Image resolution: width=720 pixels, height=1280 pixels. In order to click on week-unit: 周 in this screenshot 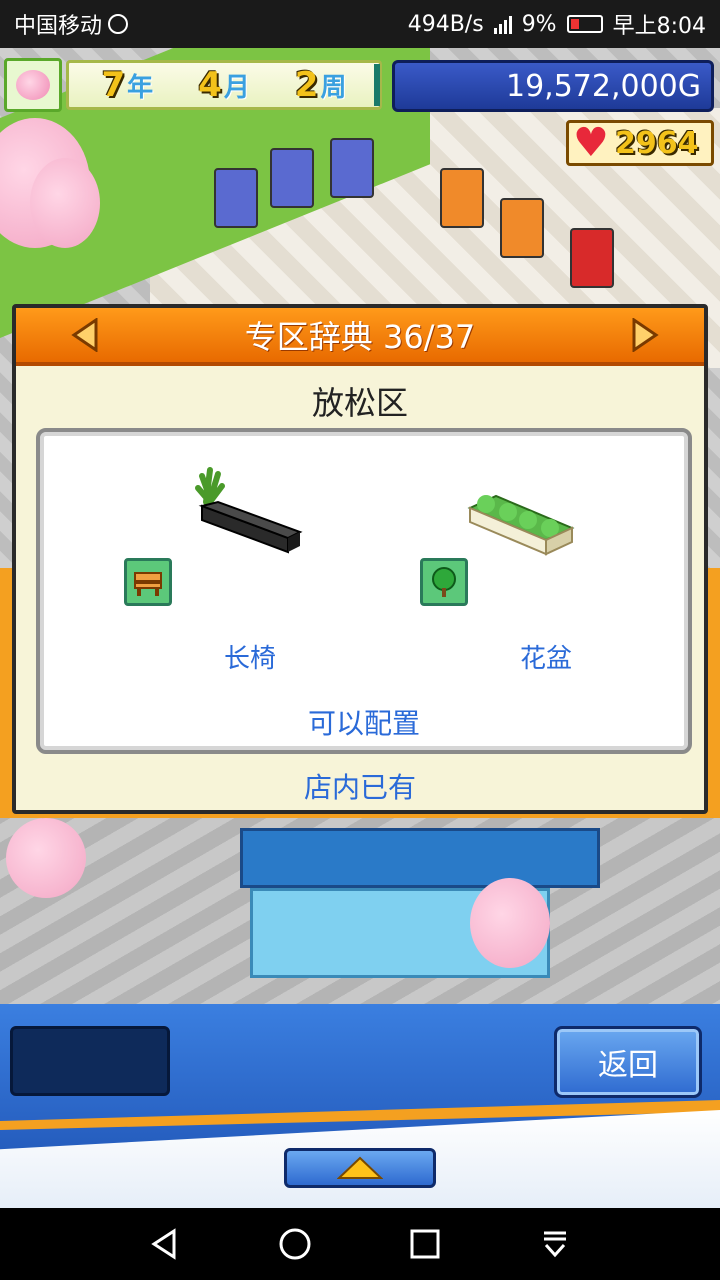, I will do `click(333, 88)`.